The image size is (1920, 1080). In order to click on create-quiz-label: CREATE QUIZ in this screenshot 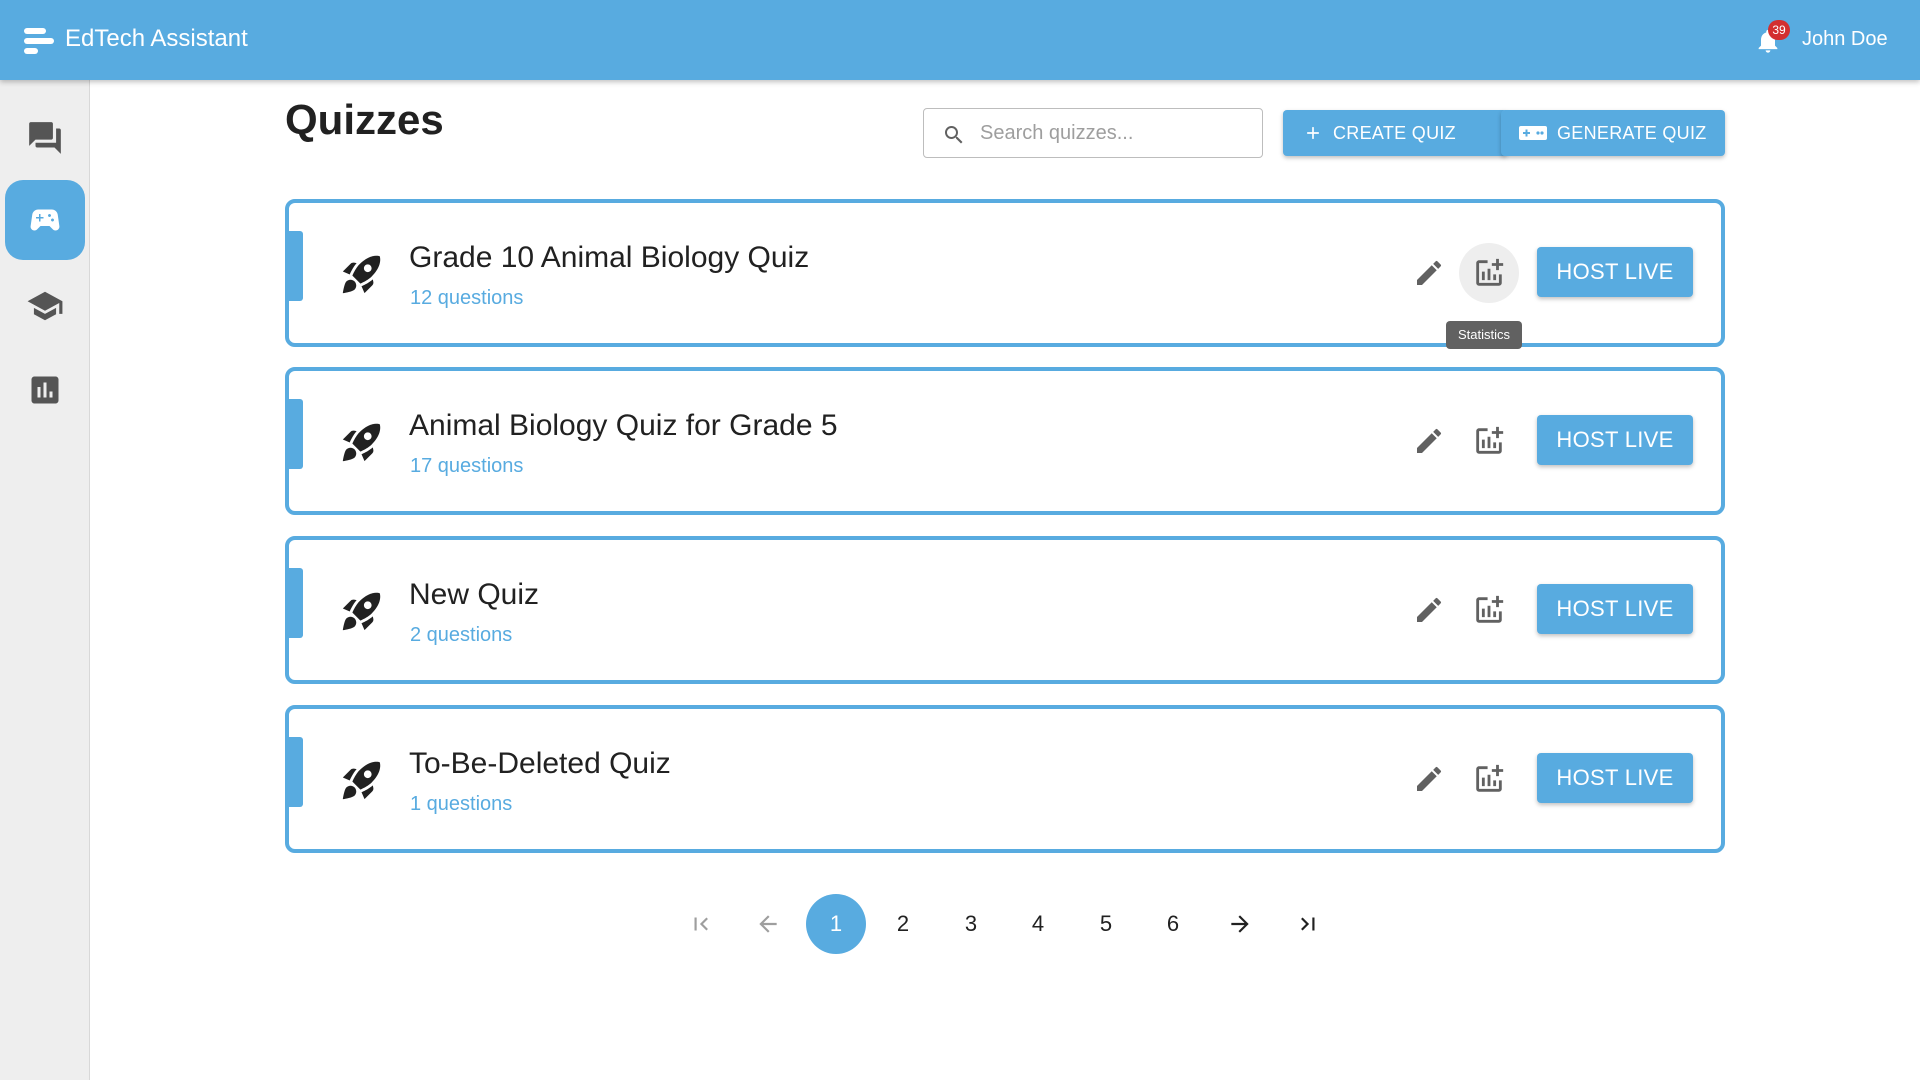, I will do `click(1394, 132)`.